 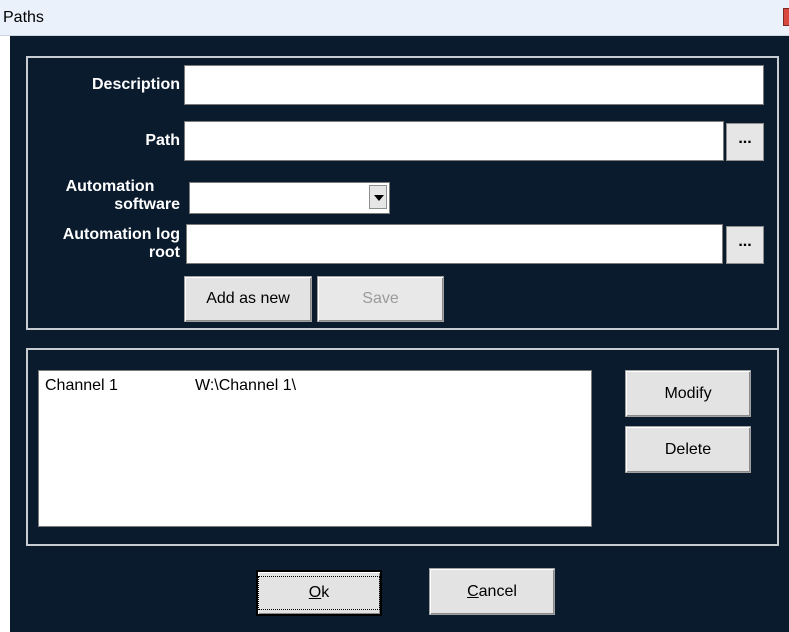 I want to click on ok-label: Ok, so click(x=319, y=593).